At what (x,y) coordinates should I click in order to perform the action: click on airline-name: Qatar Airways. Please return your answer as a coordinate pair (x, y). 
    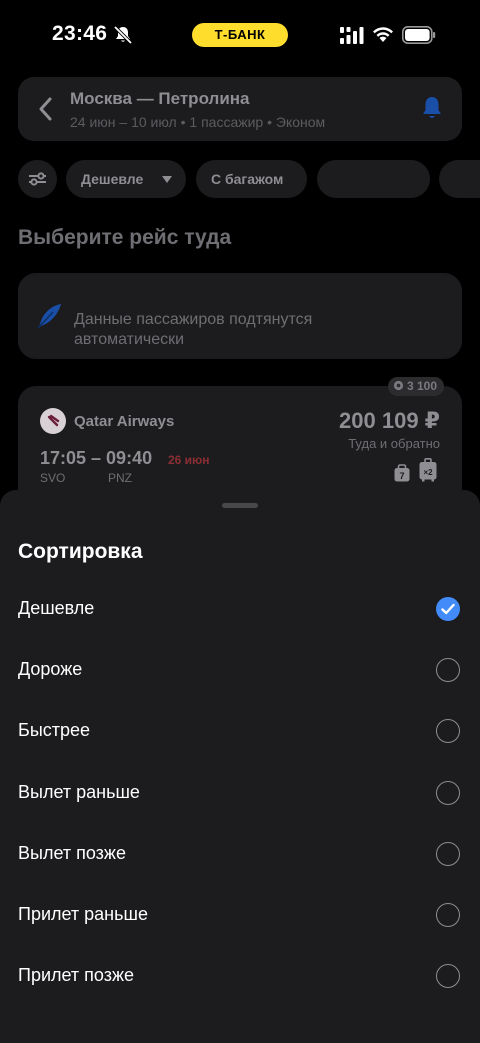
    Looking at the image, I should click on (124, 421).